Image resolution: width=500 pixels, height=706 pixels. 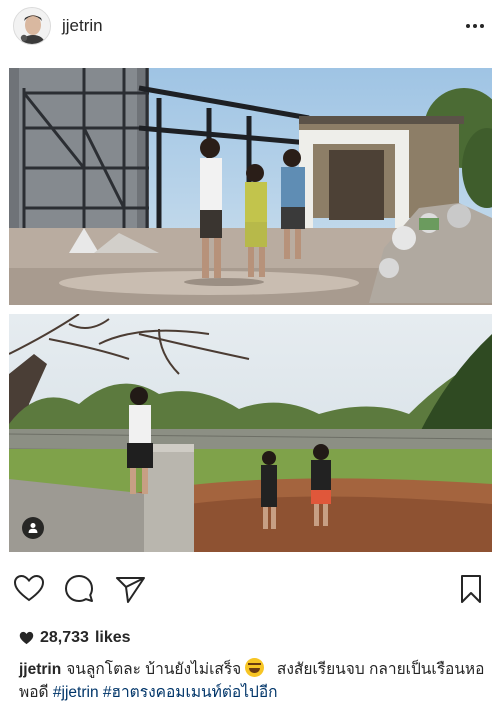 I want to click on likes-count: 28,733 likes, so click(x=75, y=638).